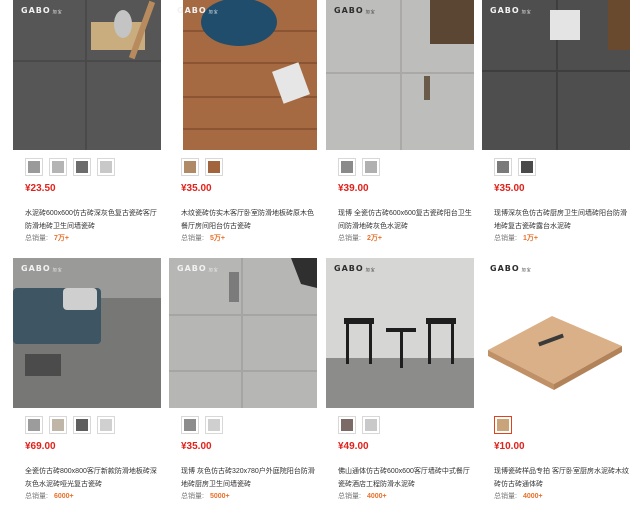 This screenshot has height=507, width=640. I want to click on sales-count: 总销量: 5万+, so click(203, 238).